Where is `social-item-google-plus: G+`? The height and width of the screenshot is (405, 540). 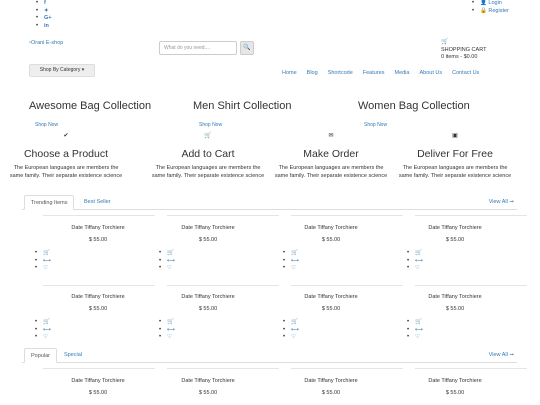
social-item-google-plus: G+ is located at coordinates (44, 19).